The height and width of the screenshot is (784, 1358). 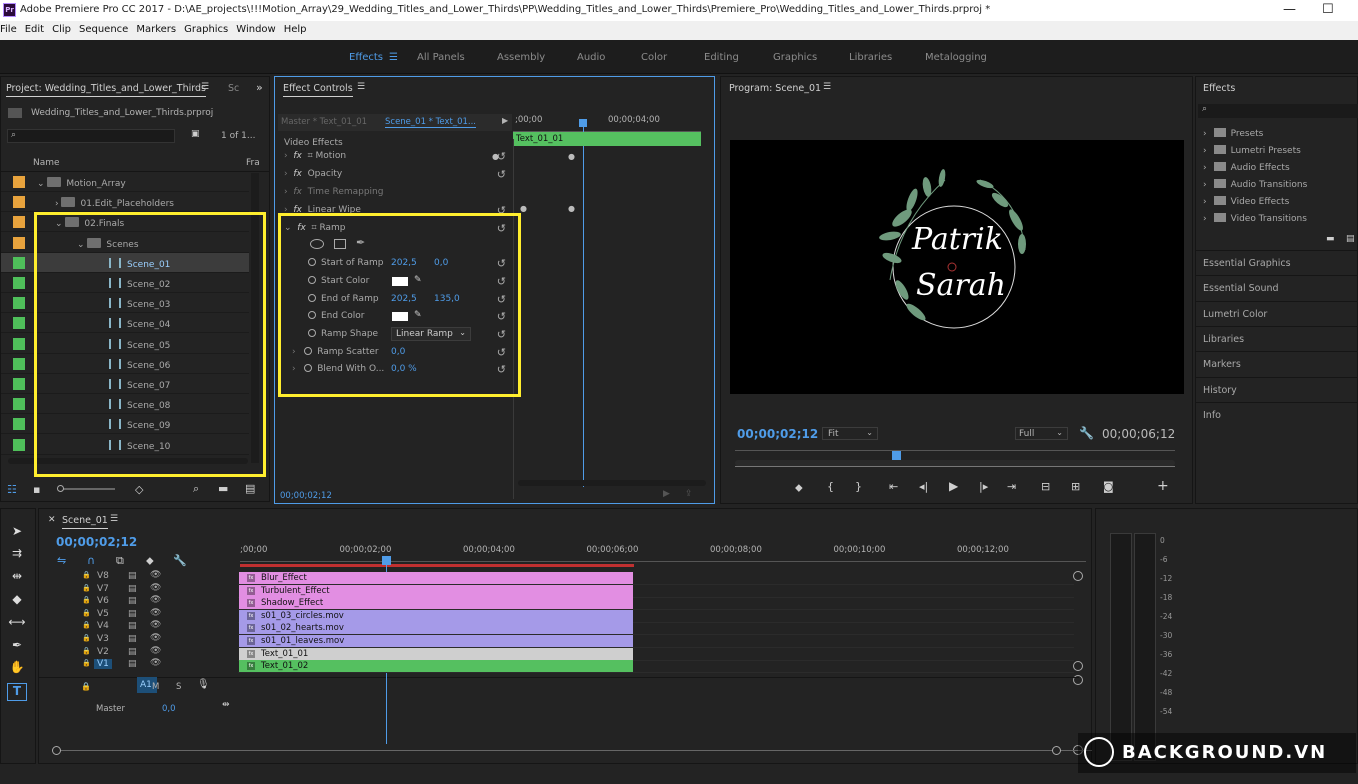 I want to click on panel-tab-info: Info, so click(x=1277, y=414).